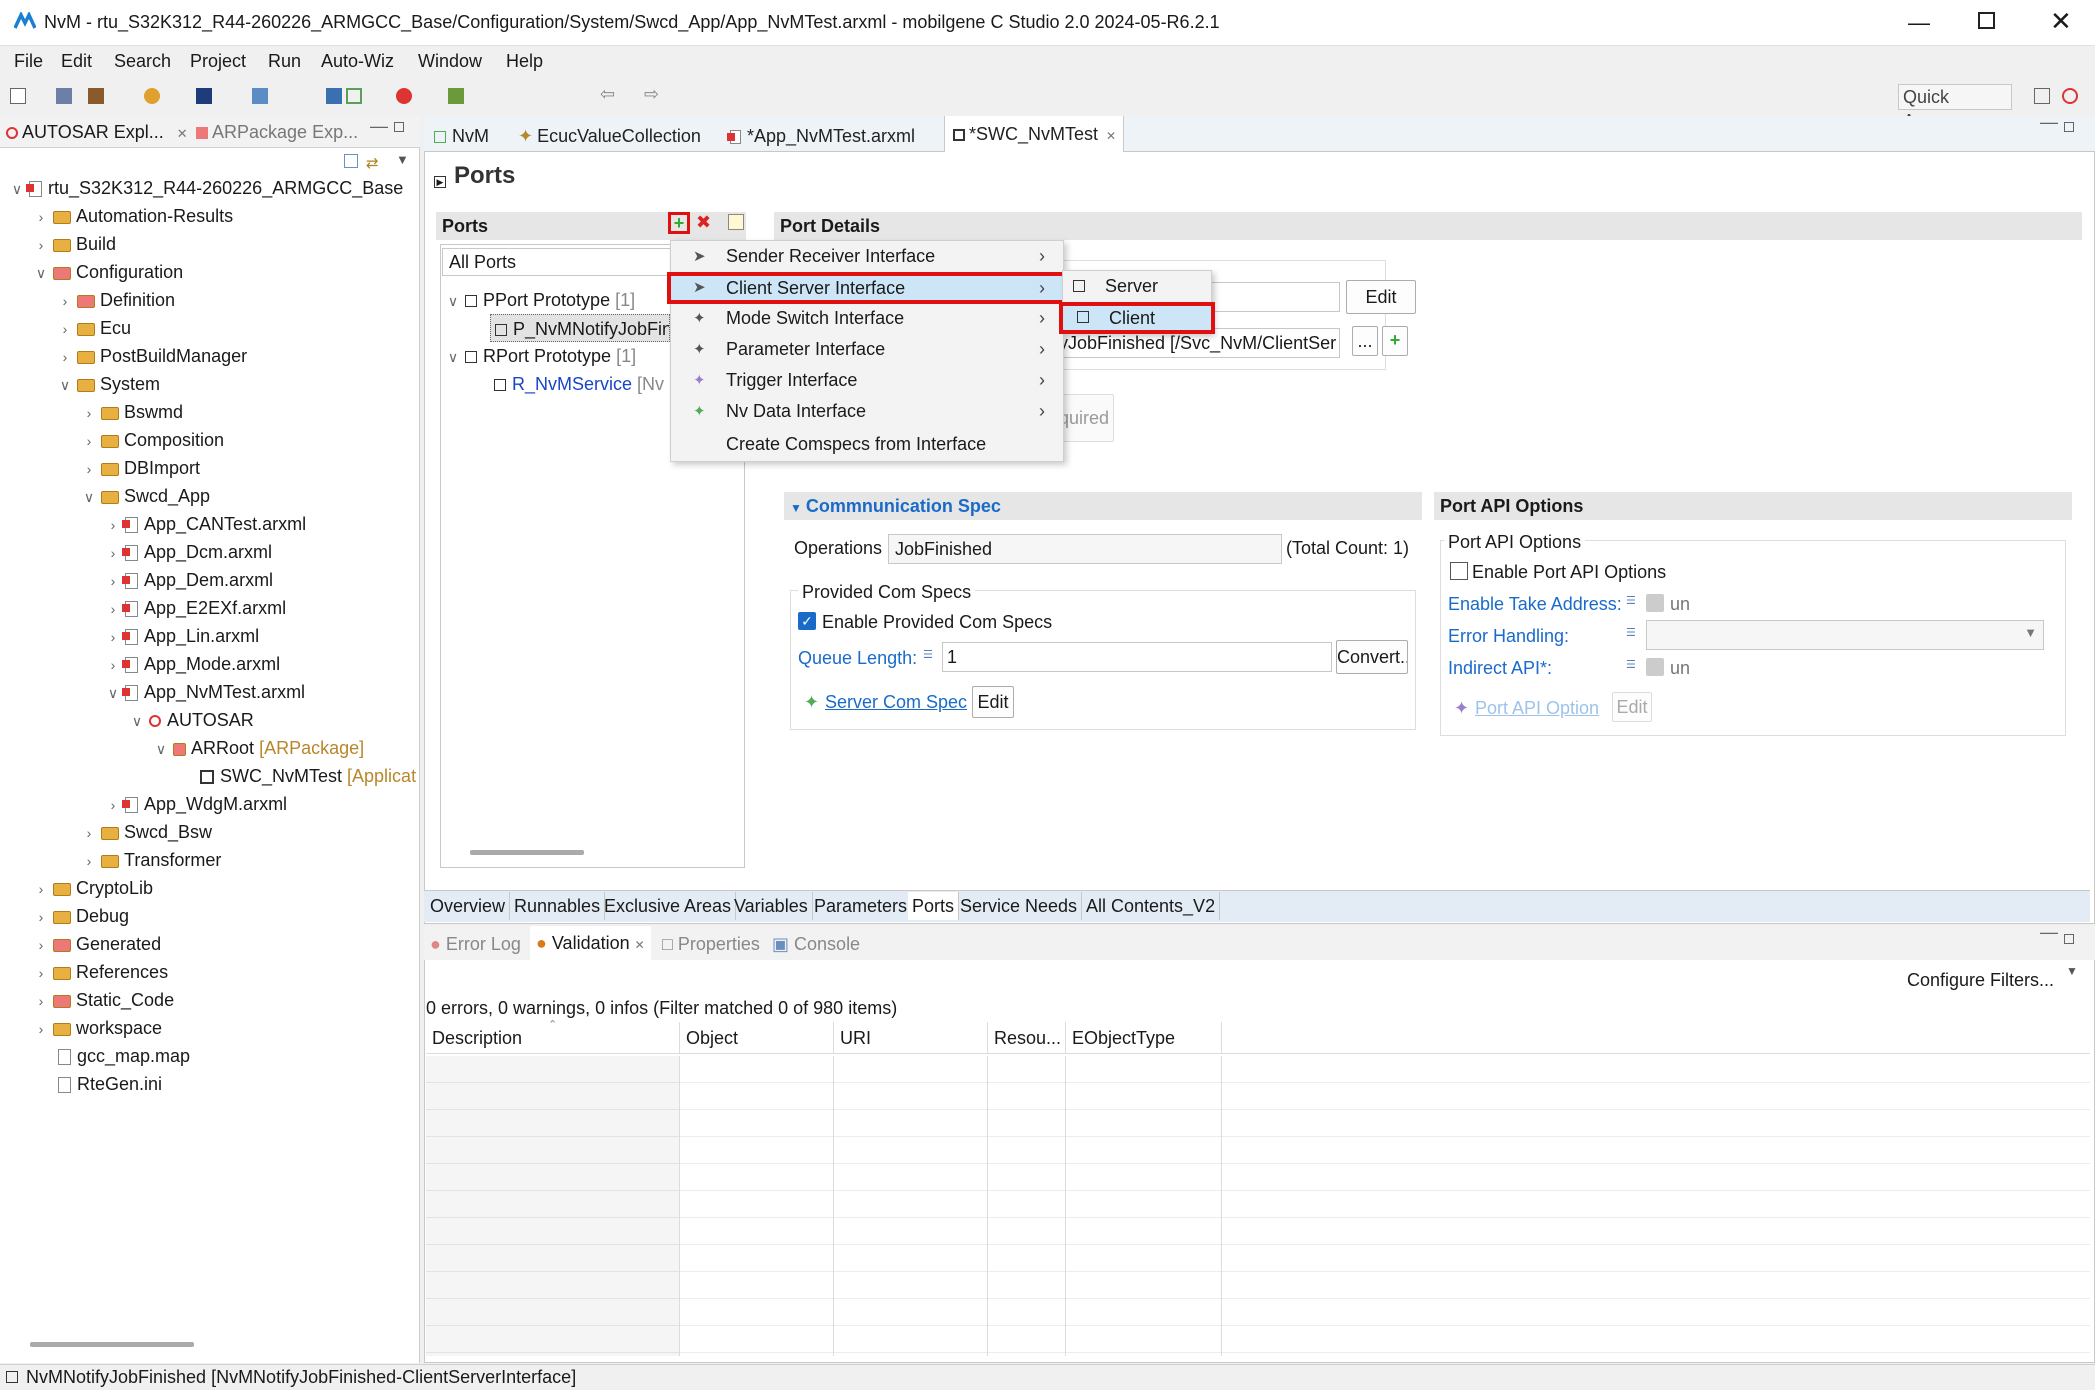  Describe the element at coordinates (1395, 341) in the screenshot. I see `add-interface-button: +` at that location.